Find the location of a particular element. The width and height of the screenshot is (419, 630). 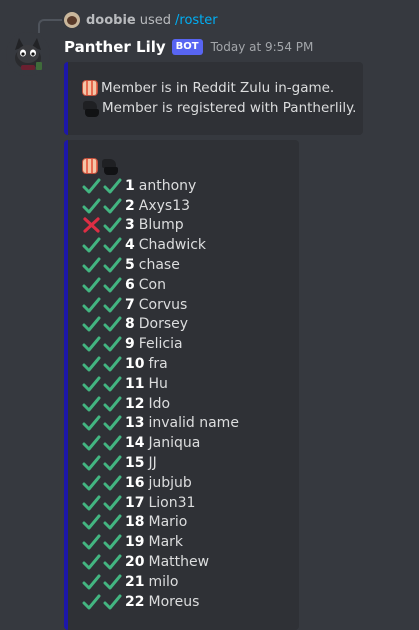

roster-number: 15 is located at coordinates (135, 463).